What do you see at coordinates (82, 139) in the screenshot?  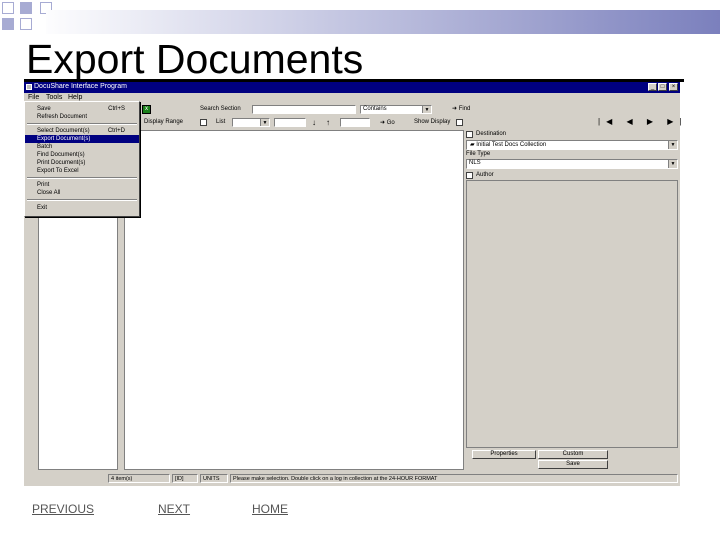 I see `menu-item-export-documents: Export Document(s)` at bounding box center [82, 139].